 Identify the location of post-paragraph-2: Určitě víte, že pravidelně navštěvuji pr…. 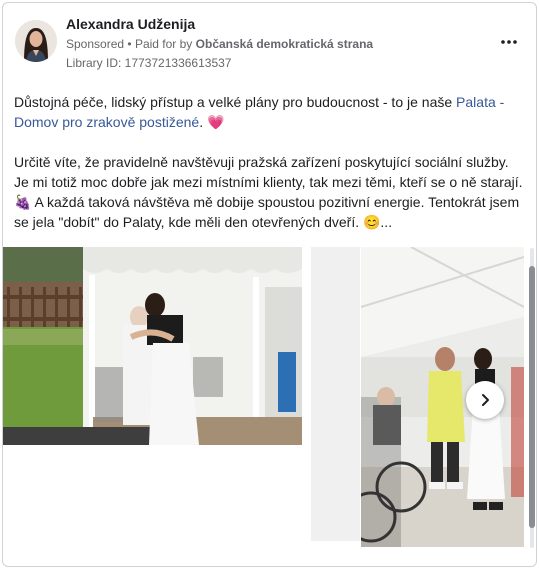
(270, 192).